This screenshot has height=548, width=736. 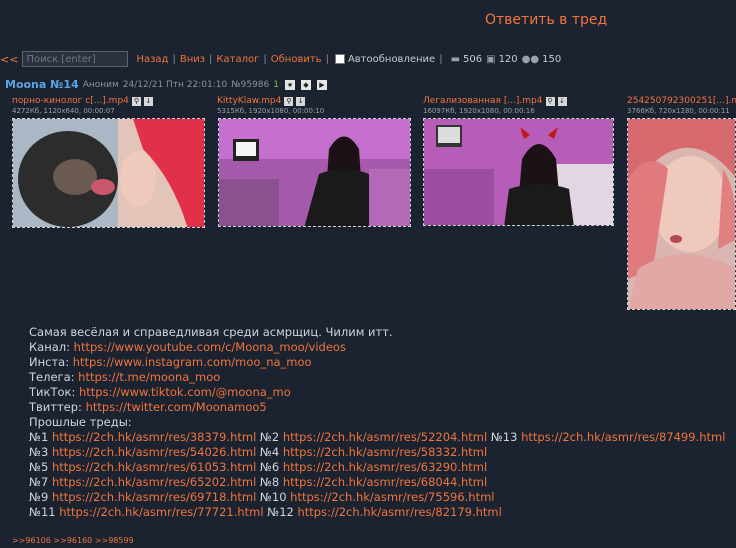 I want to click on file-info: 3766Кб, 720x1280, 00:00:11, so click(x=678, y=111).